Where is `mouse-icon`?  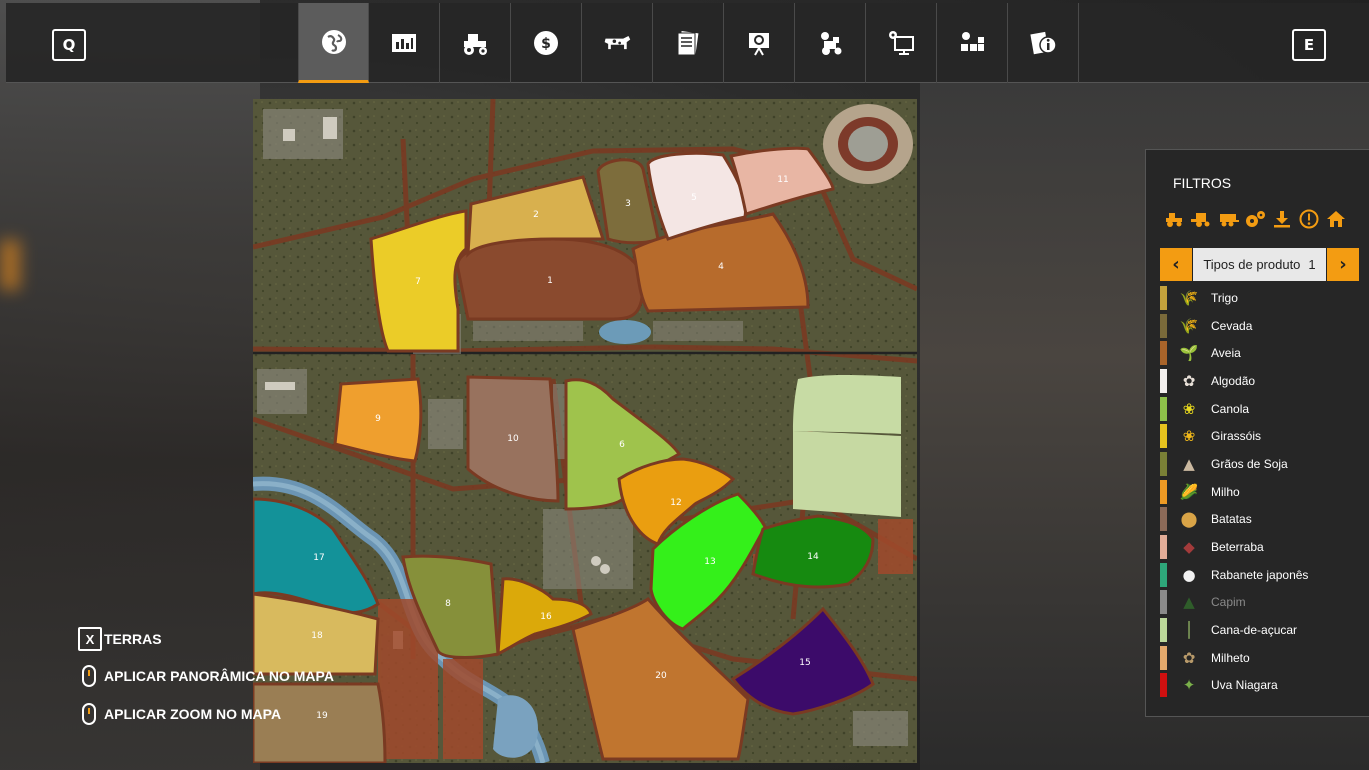
mouse-icon is located at coordinates (89, 676).